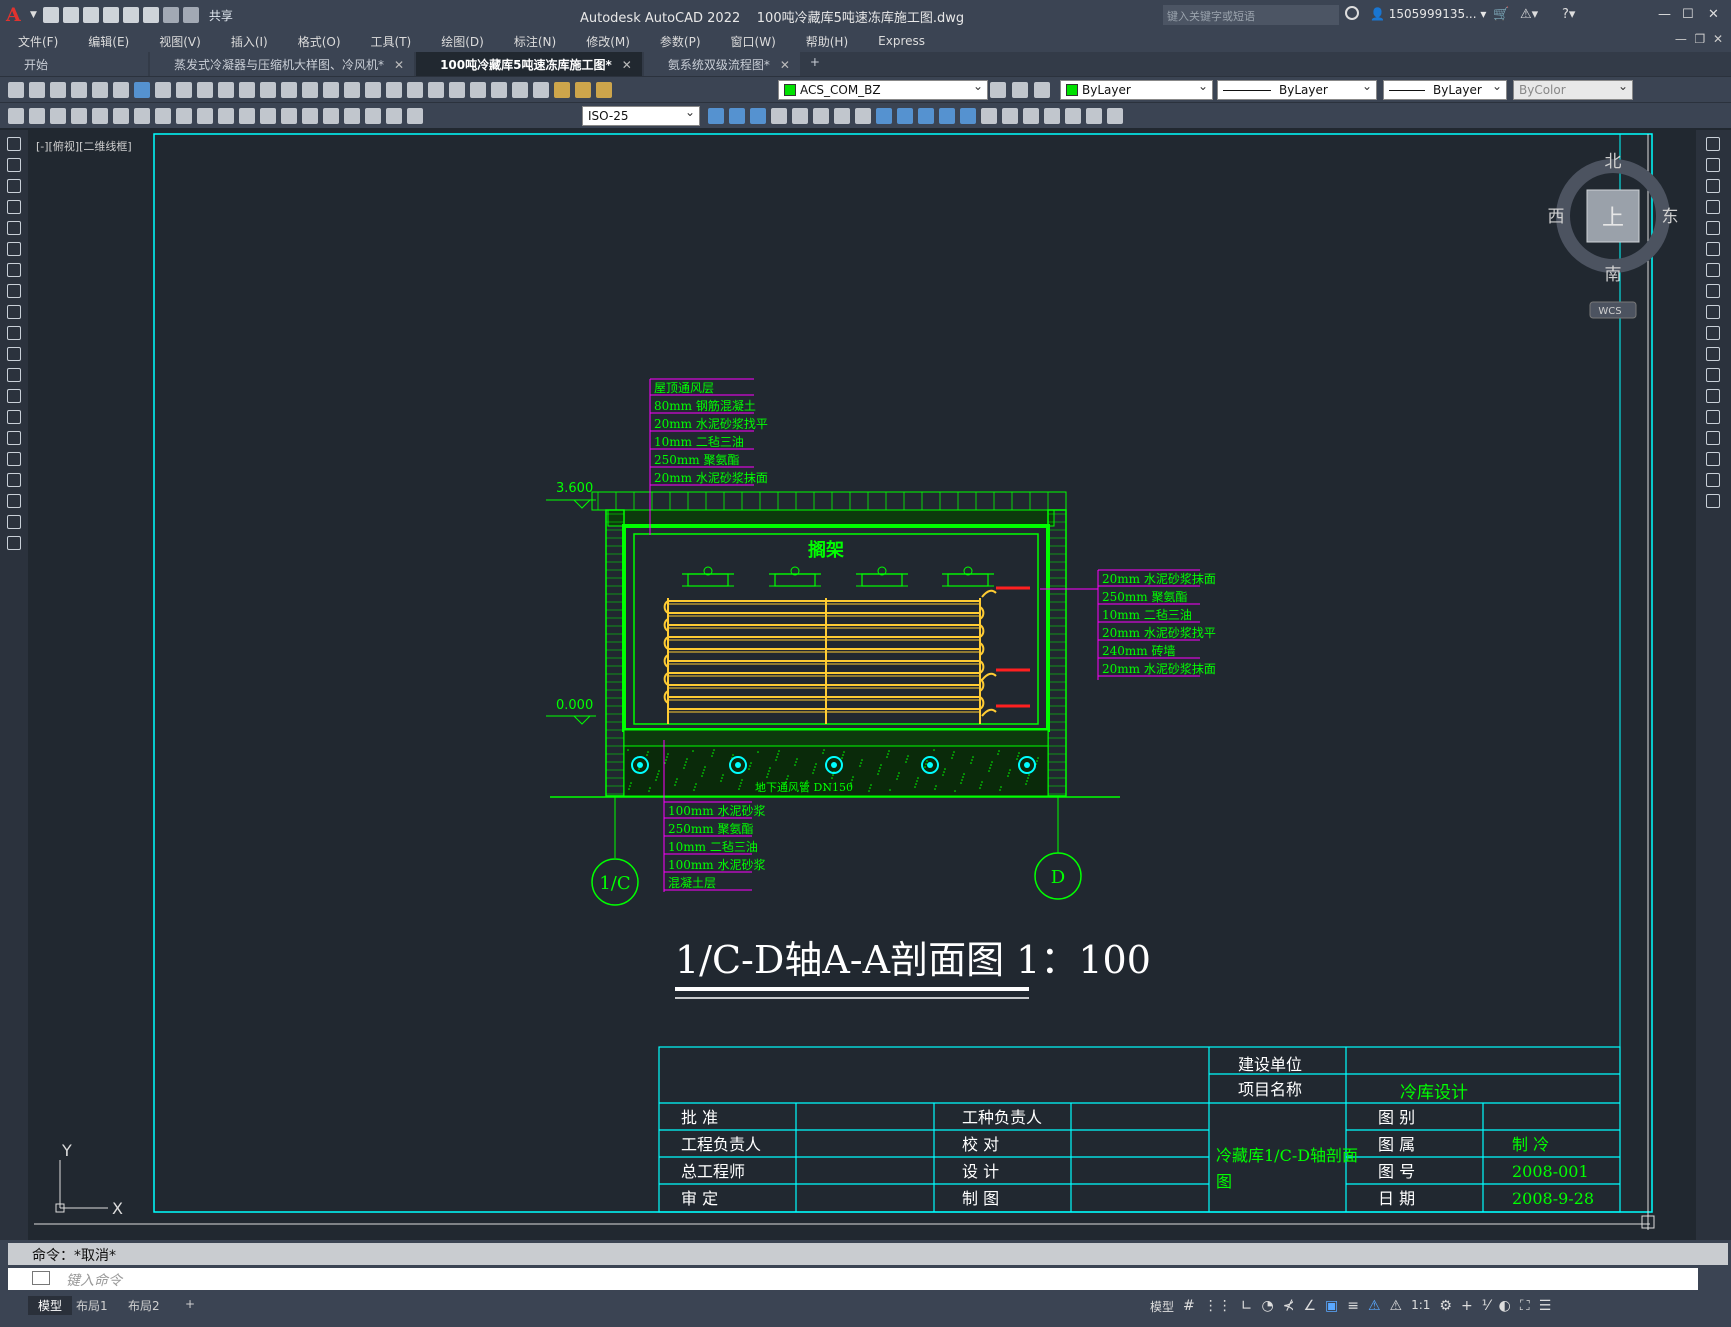  I want to click on help-icon, so click(520, 90).